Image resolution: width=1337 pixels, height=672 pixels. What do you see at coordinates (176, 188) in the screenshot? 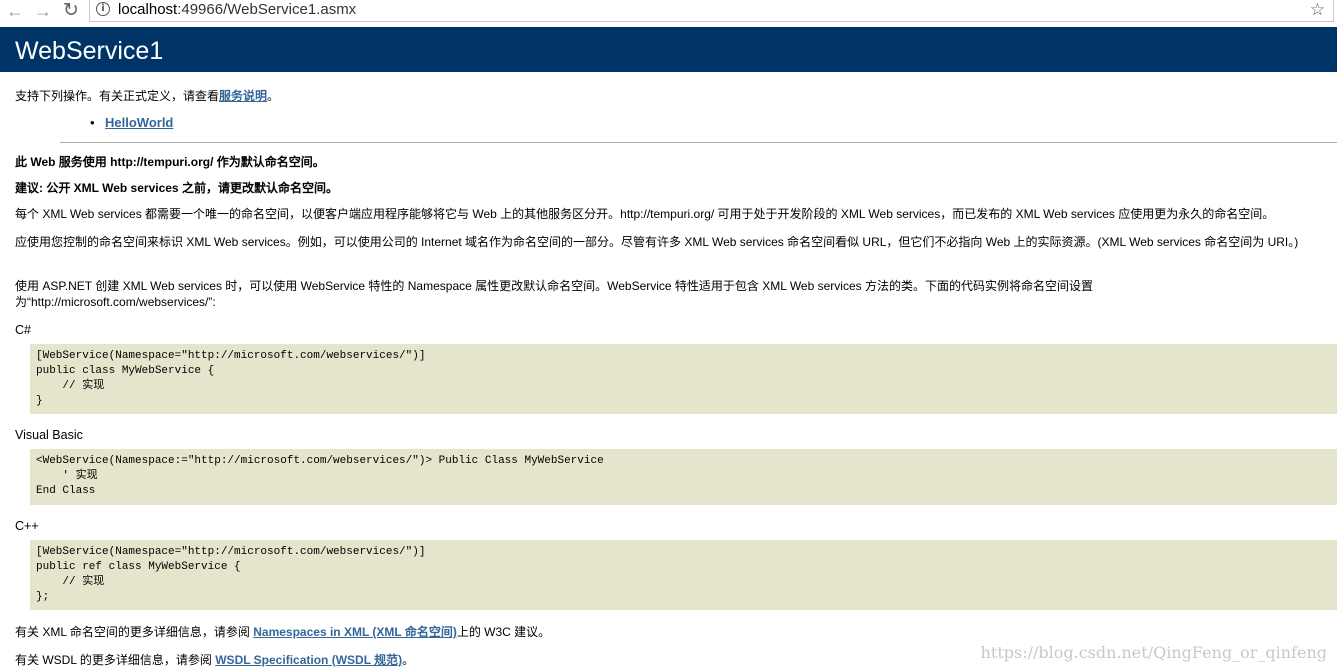
I see `recommendation-note: 建议: 公开 XML Web services 之前，请更改默认命名空间。` at bounding box center [176, 188].